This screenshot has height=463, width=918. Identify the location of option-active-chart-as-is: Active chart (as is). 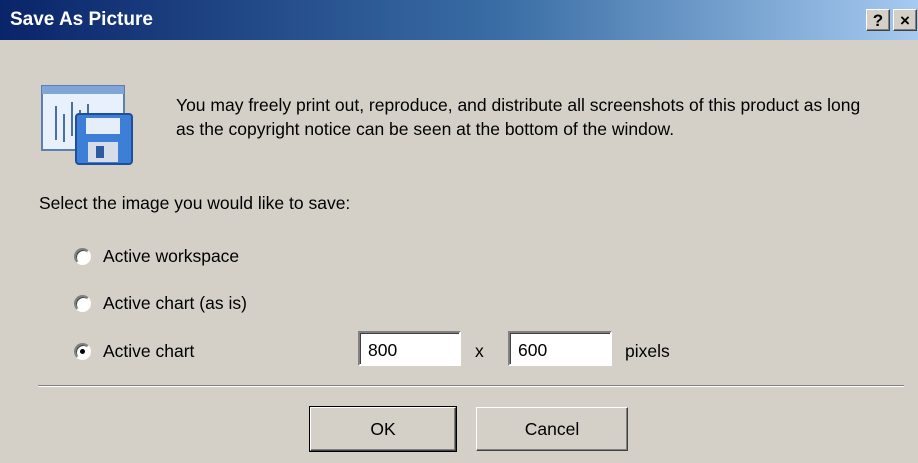
(160, 303).